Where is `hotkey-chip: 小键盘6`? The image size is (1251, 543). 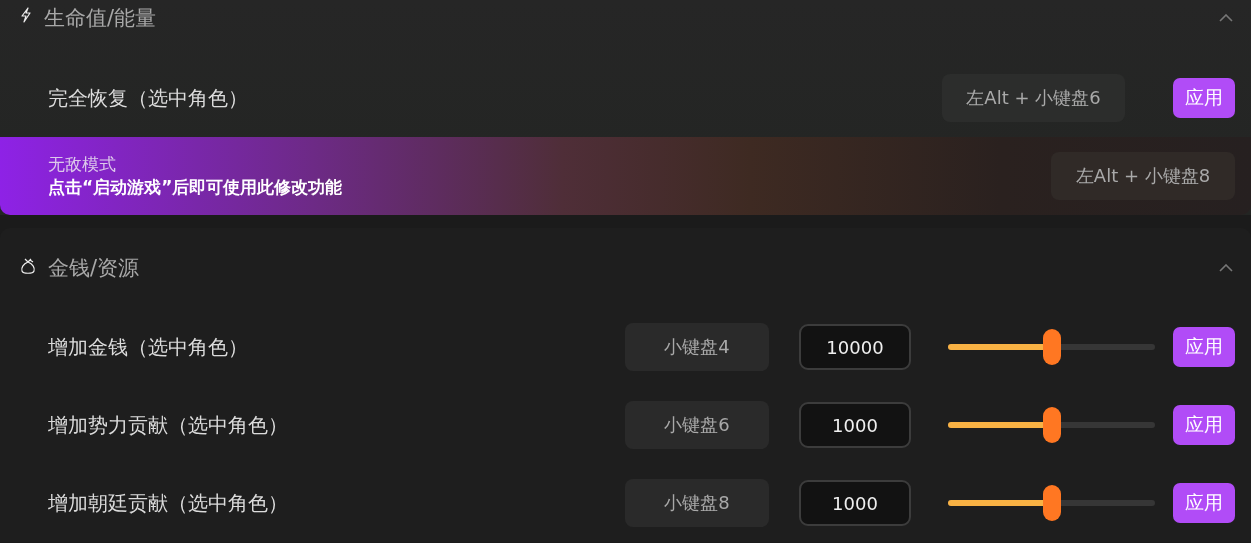
hotkey-chip: 小键盘6 is located at coordinates (697, 425).